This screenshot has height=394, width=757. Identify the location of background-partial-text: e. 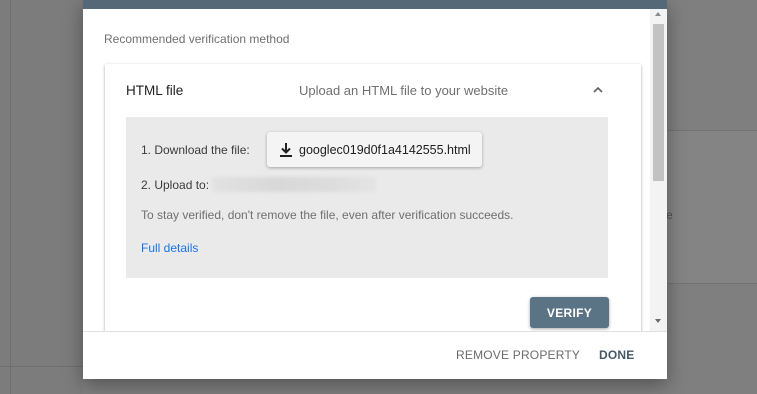
(669, 215).